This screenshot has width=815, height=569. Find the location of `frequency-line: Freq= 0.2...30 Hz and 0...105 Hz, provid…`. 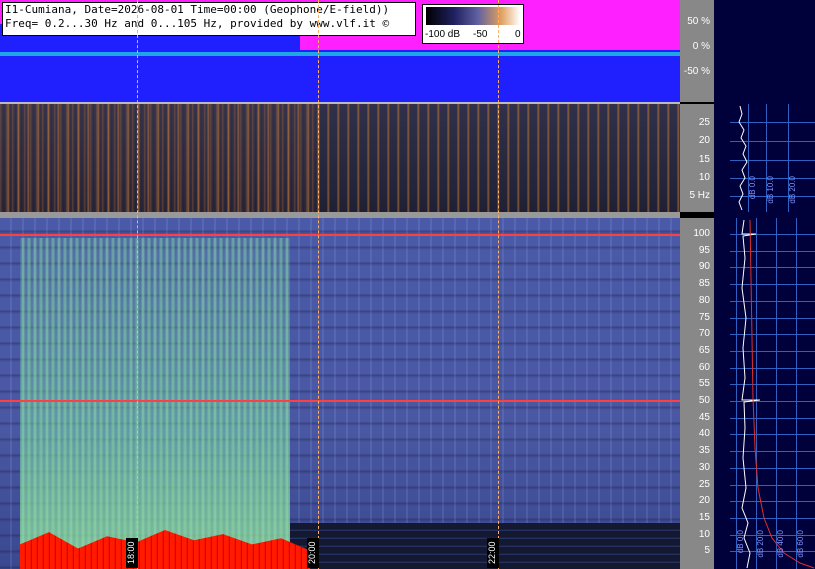

frequency-line: Freq= 0.2...30 Hz and 0...105 Hz, provid… is located at coordinates (197, 23).